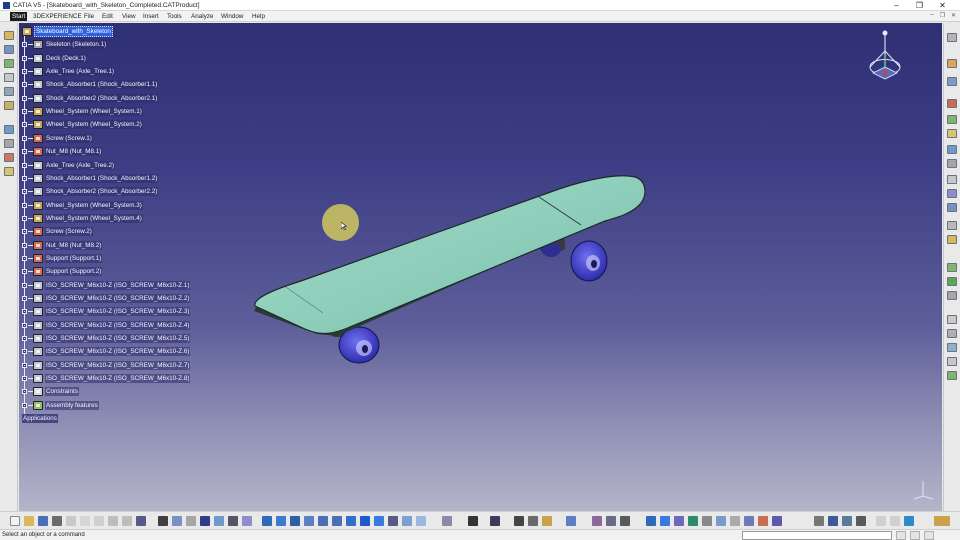 Image resolution: width=960 pixels, height=540 pixels. Describe the element at coordinates (267, 521) in the screenshot. I see `fly-mode-icon` at that location.